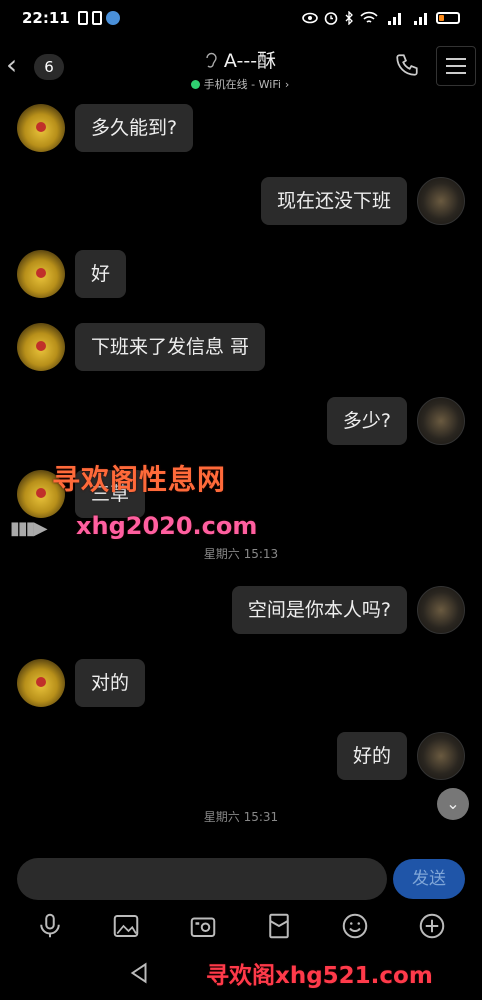 The width and height of the screenshot is (482, 1000). I want to click on message-row: 多少?, so click(395, 421).